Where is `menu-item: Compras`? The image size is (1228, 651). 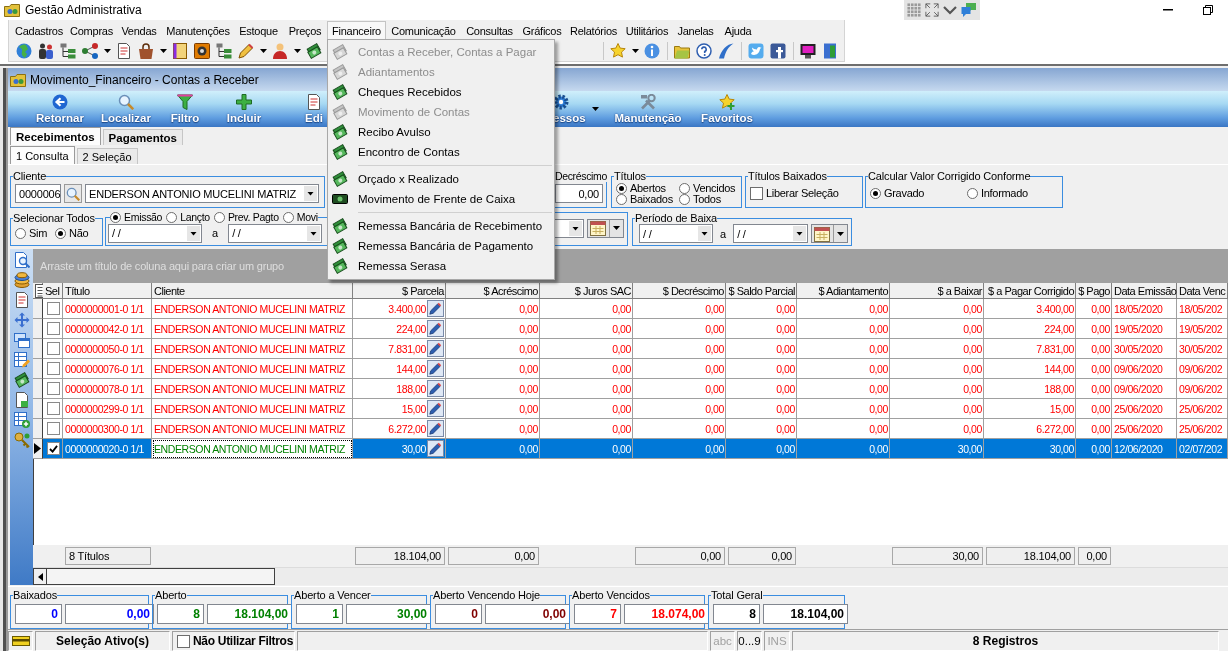
menu-item: Compras is located at coordinates (91, 30).